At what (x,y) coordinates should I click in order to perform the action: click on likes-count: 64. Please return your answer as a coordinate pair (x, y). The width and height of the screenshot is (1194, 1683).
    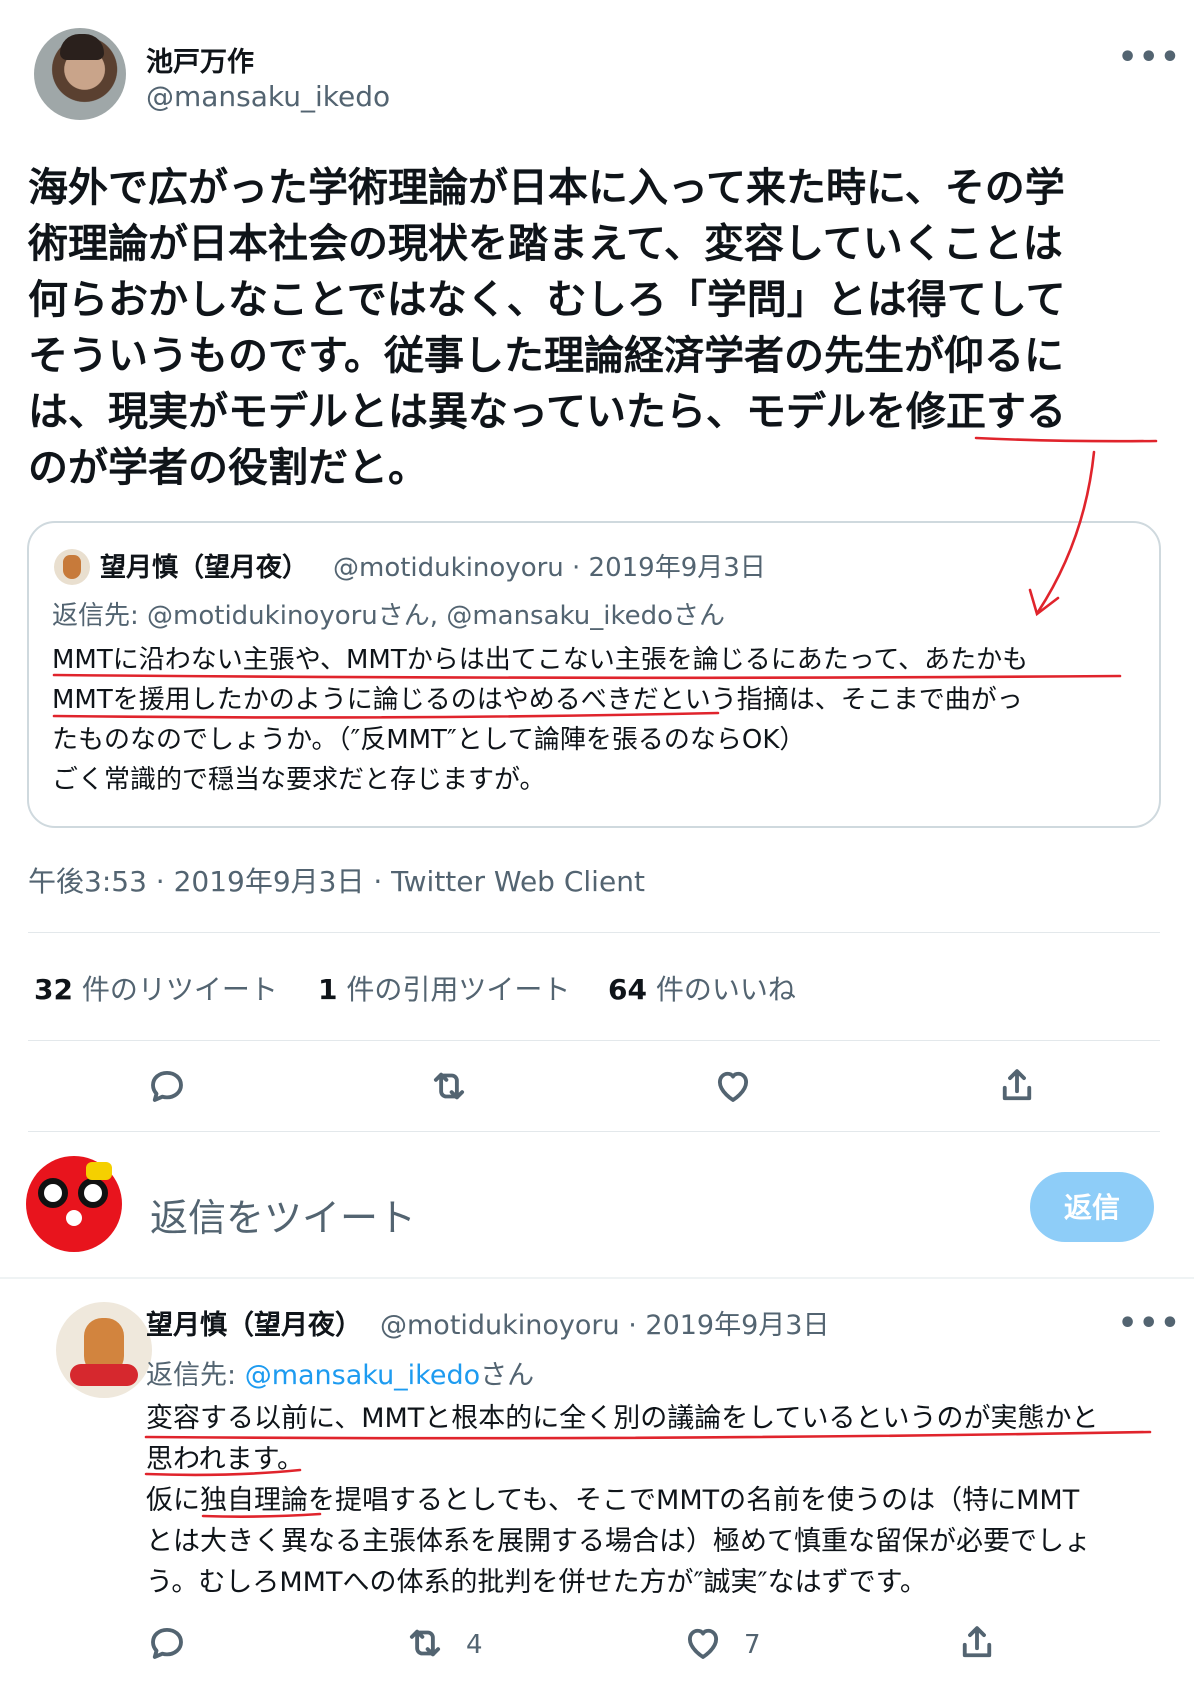
    Looking at the image, I should click on (627, 989).